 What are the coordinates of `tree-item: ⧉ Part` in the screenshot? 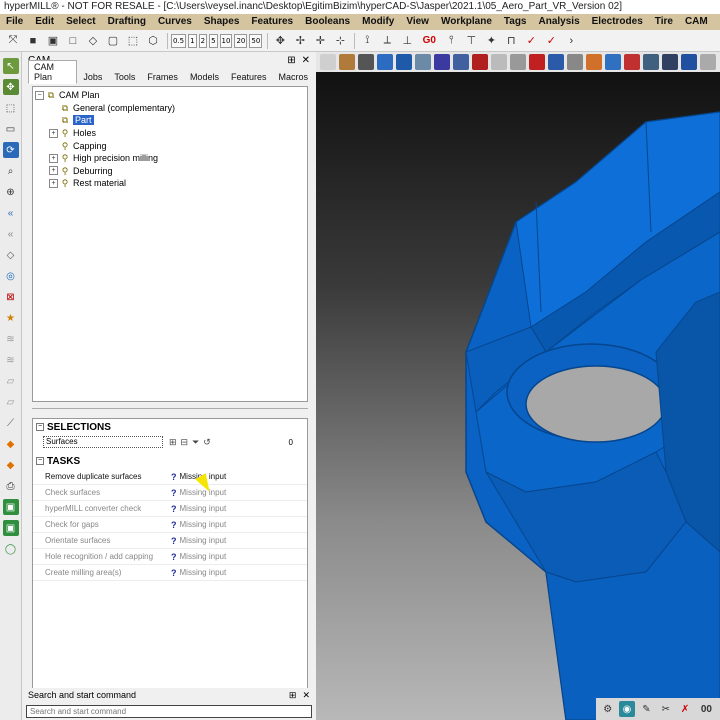 It's located at (171, 120).